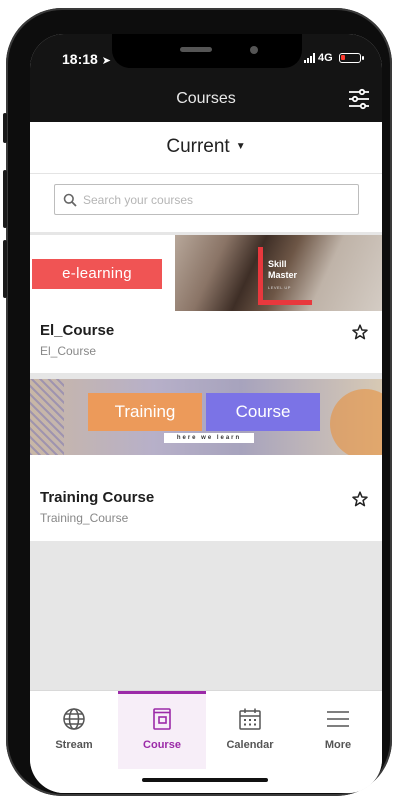 This screenshot has width=397, height=801. What do you see at coordinates (84, 518) in the screenshot?
I see `course-subtitle: Training_Course` at bounding box center [84, 518].